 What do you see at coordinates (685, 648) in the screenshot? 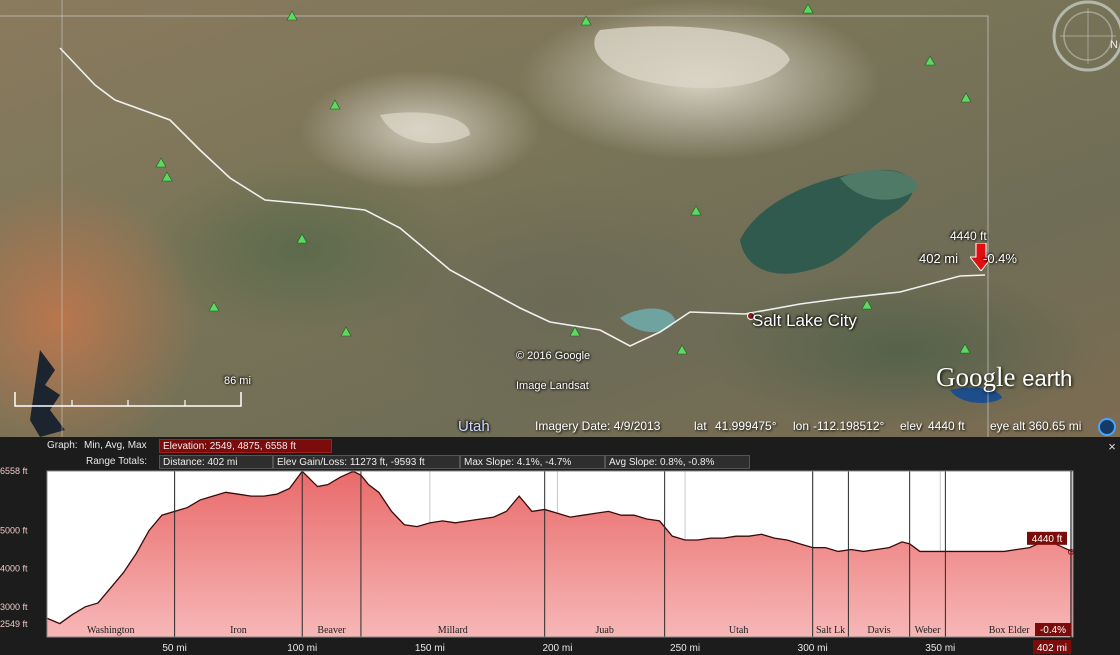
I see `x-tick-label: 250 mi` at bounding box center [685, 648].